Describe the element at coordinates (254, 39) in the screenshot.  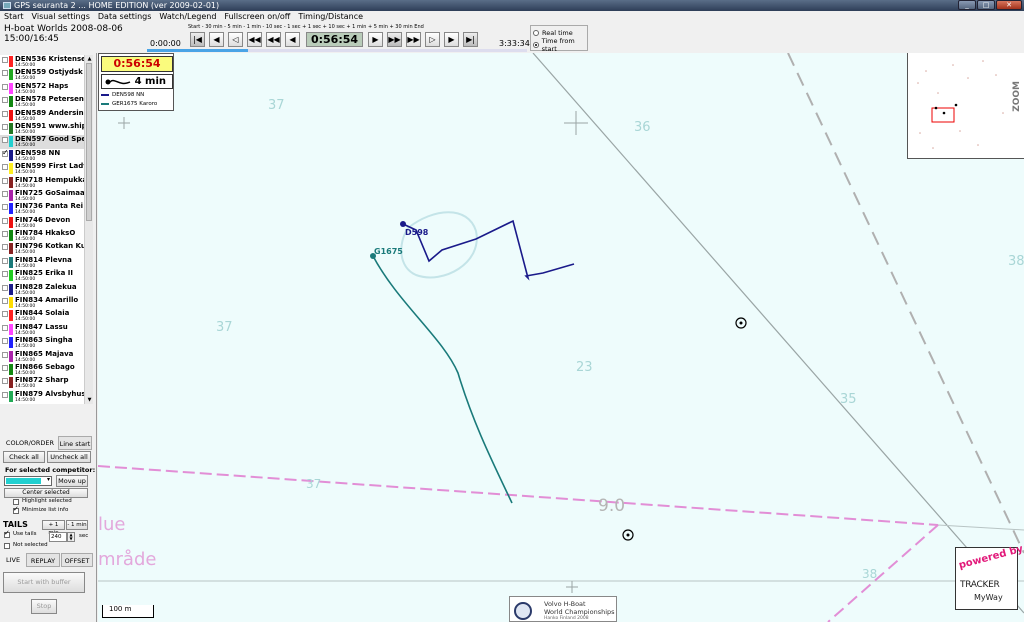
I see `back-1min-button: ◀◀` at that location.